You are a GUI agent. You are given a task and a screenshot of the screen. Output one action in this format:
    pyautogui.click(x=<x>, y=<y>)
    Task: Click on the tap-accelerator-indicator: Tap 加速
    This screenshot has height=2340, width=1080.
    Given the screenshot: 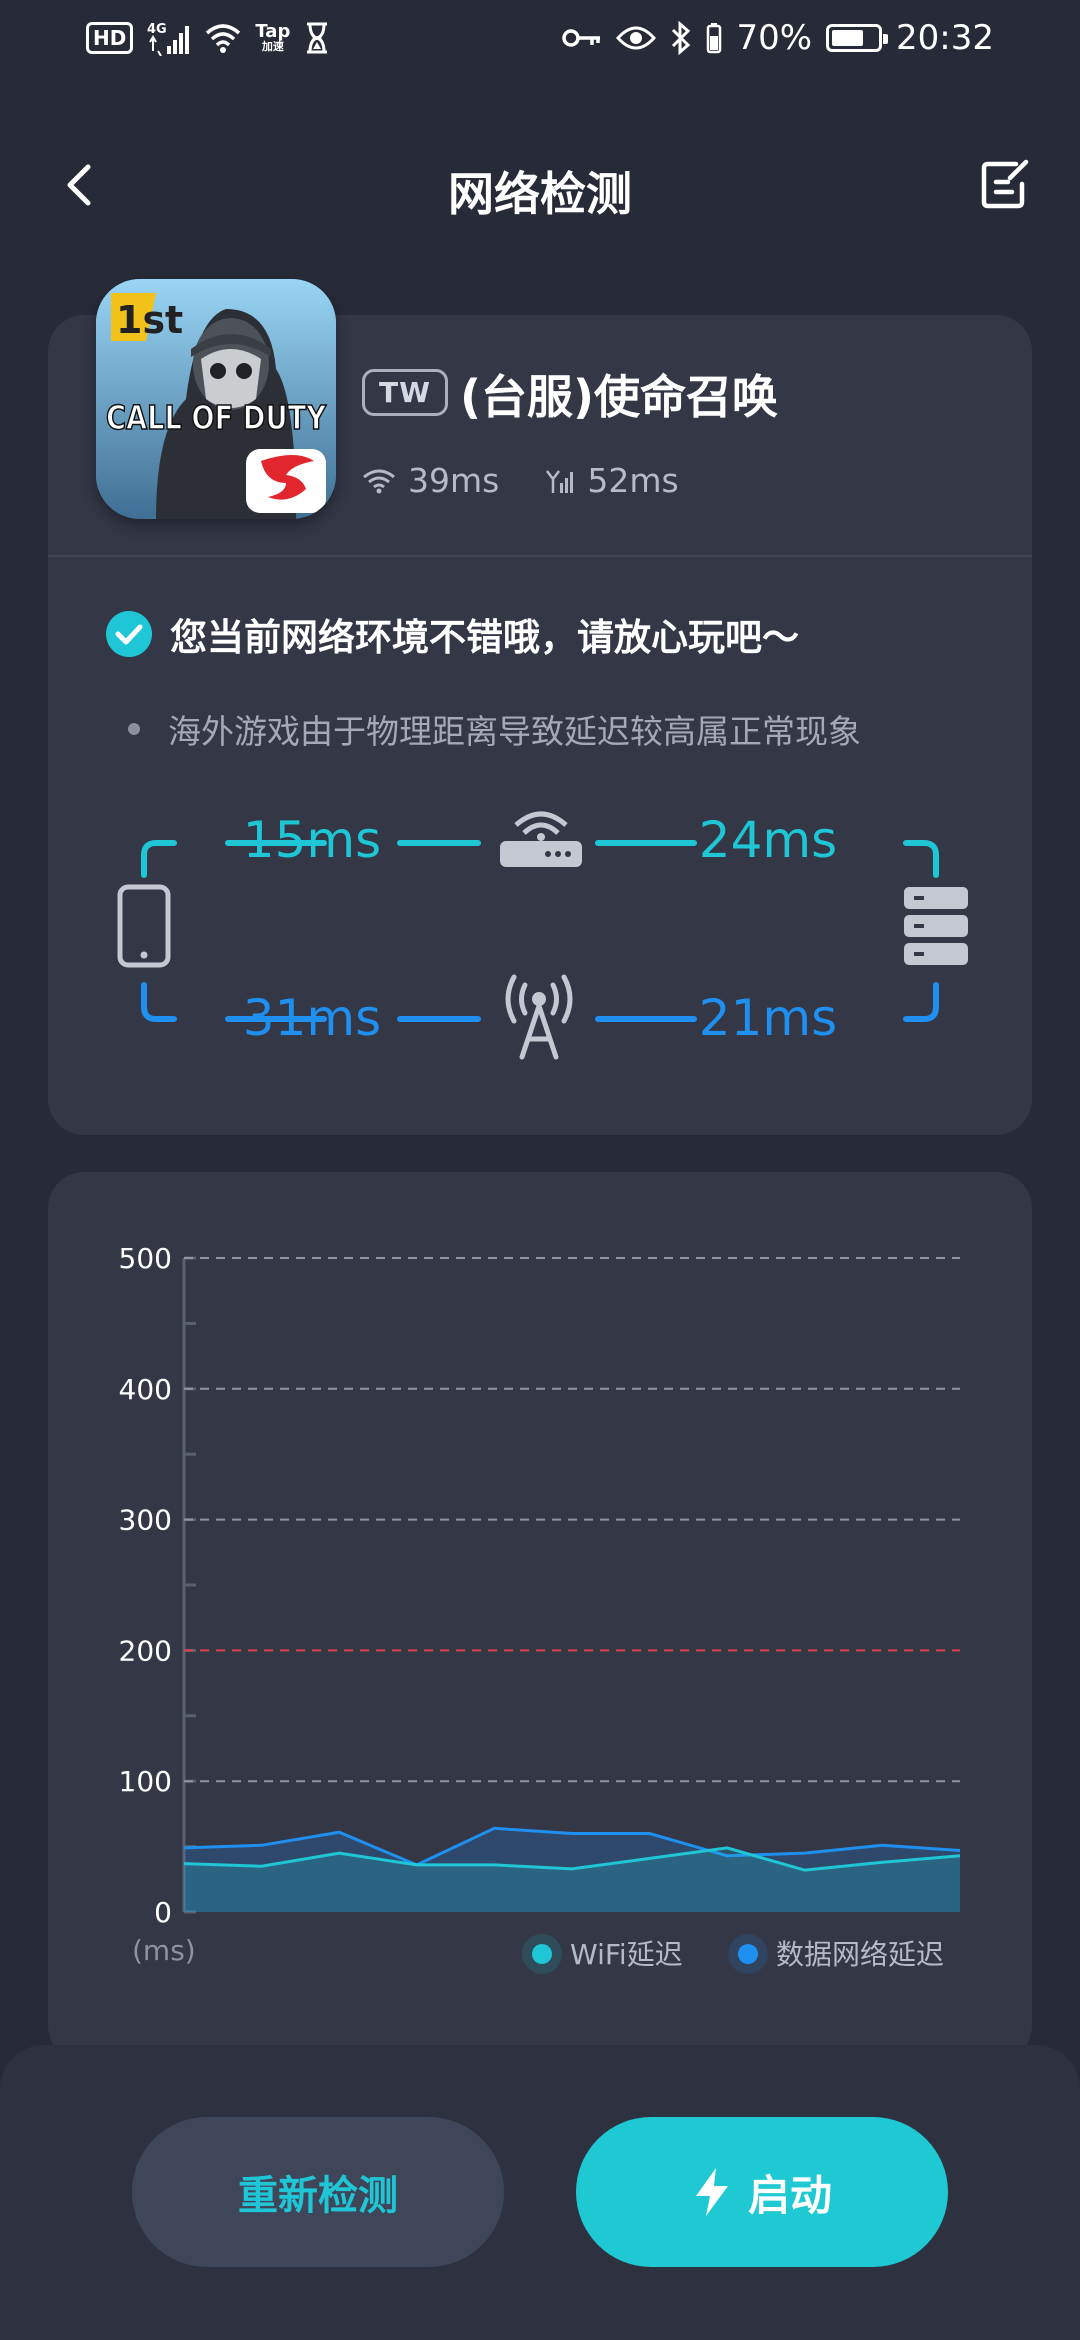 What is the action you would take?
    pyautogui.click(x=272, y=38)
    